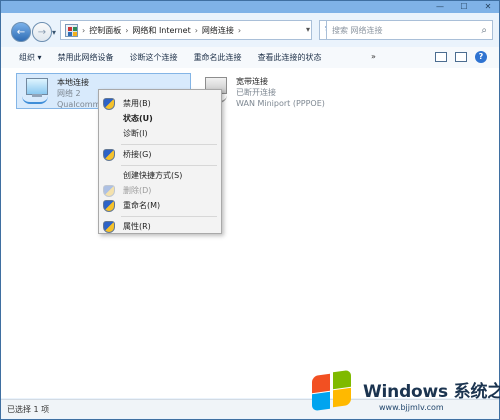  Describe the element at coordinates (441, 57) in the screenshot. I see `view-options-icon` at that location.